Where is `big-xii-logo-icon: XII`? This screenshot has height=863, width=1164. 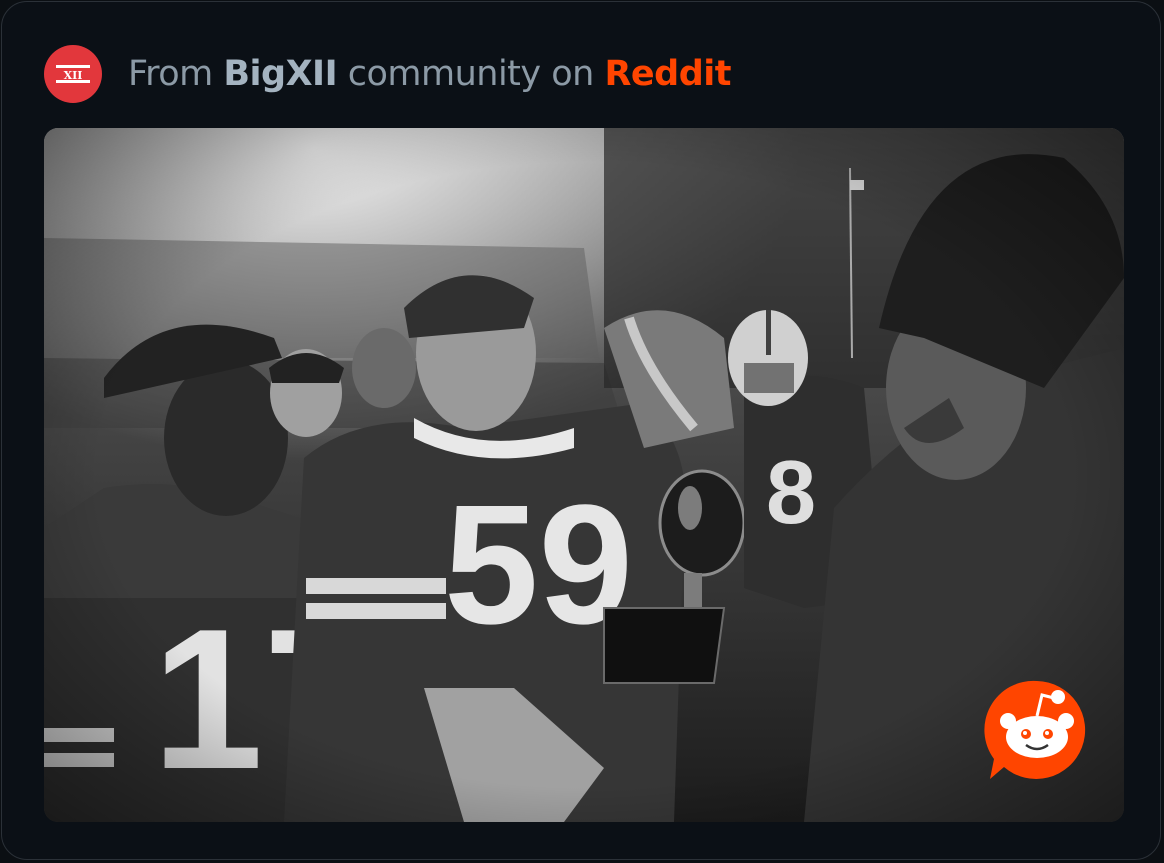 big-xii-logo-icon: XII is located at coordinates (73, 74).